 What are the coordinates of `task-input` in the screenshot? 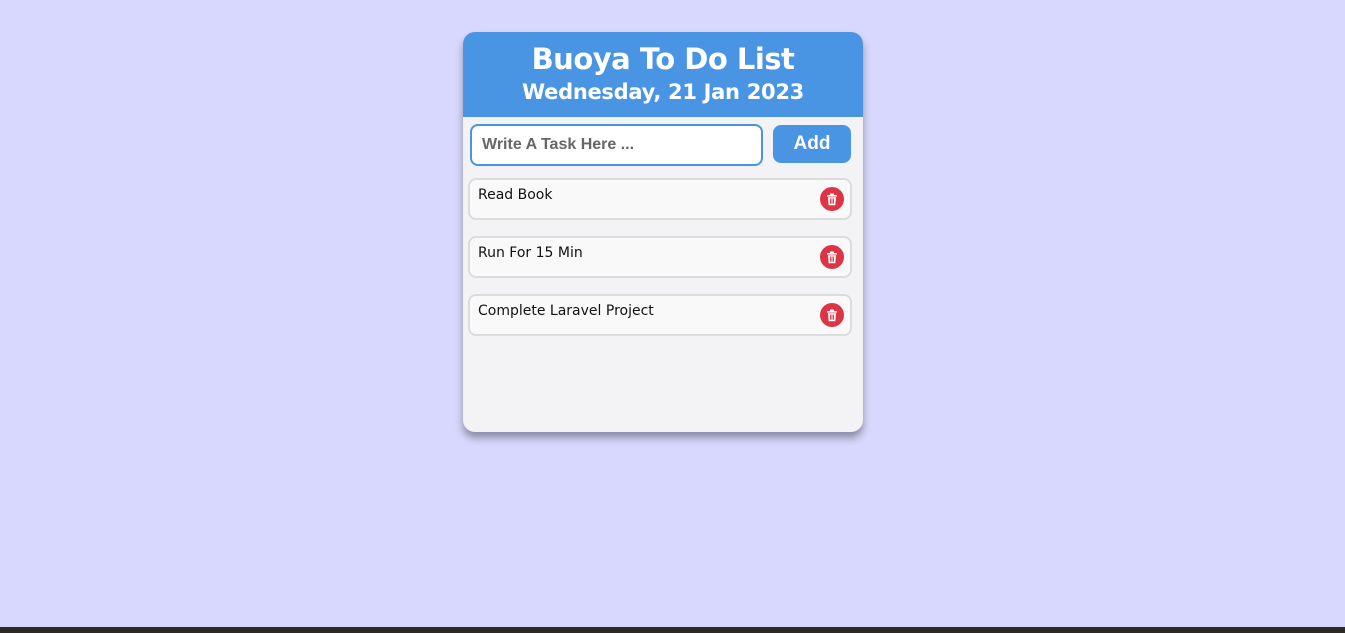 It's located at (616, 145).